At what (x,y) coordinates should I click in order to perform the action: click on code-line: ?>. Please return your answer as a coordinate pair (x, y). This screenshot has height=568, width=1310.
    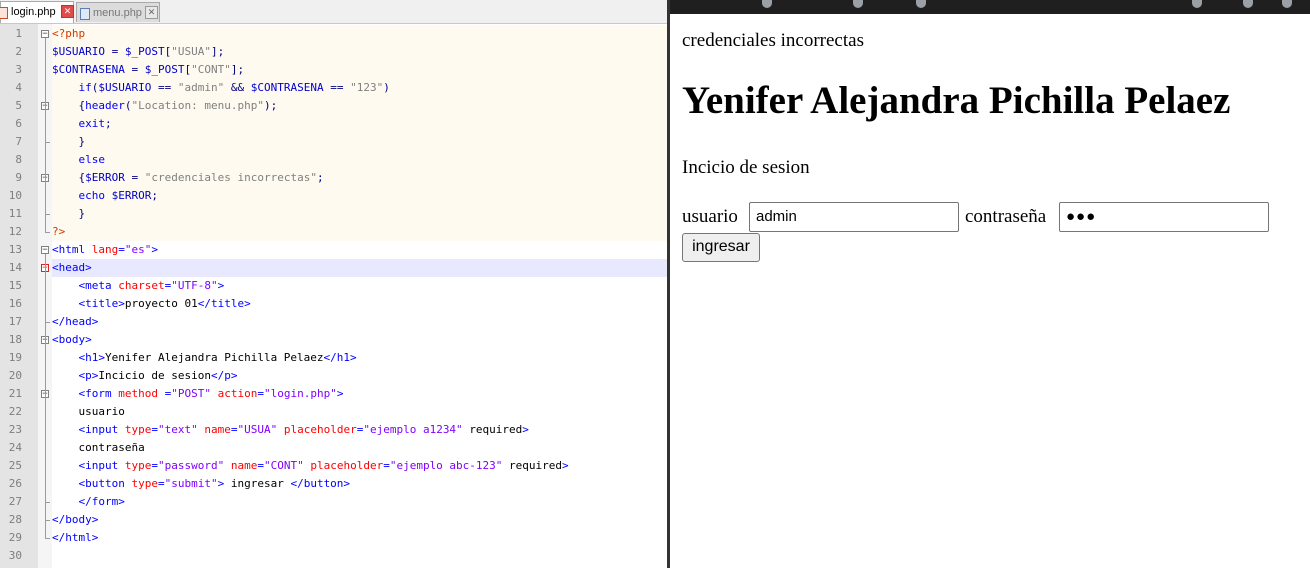
    Looking at the image, I should click on (359, 232).